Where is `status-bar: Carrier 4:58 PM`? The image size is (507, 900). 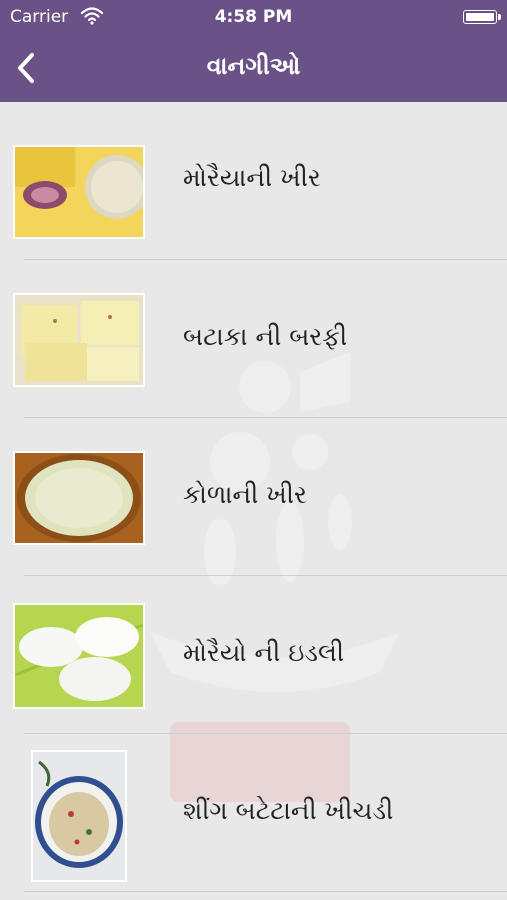
status-bar: Carrier 4:58 PM is located at coordinates (253, 17).